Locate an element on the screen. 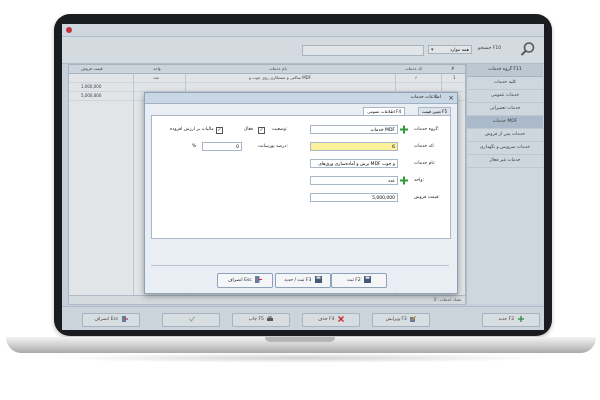  price-field: 5,000,000 is located at coordinates (354, 197).